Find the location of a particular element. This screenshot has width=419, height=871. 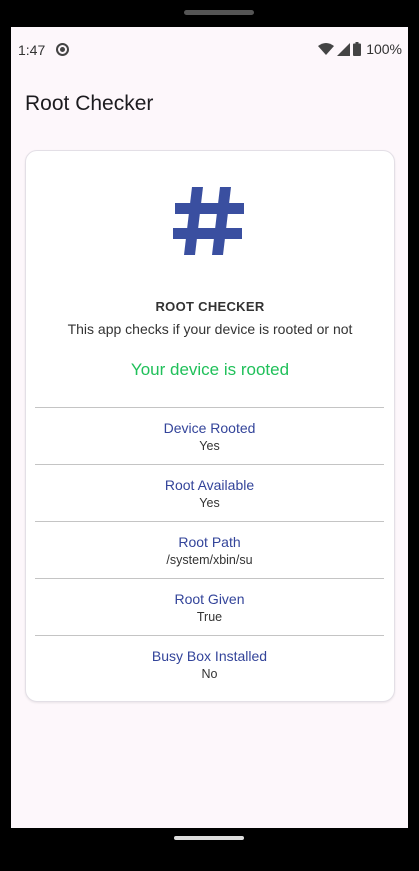

info-row-device-rooted: Device Rooted Yes is located at coordinates (209, 435).